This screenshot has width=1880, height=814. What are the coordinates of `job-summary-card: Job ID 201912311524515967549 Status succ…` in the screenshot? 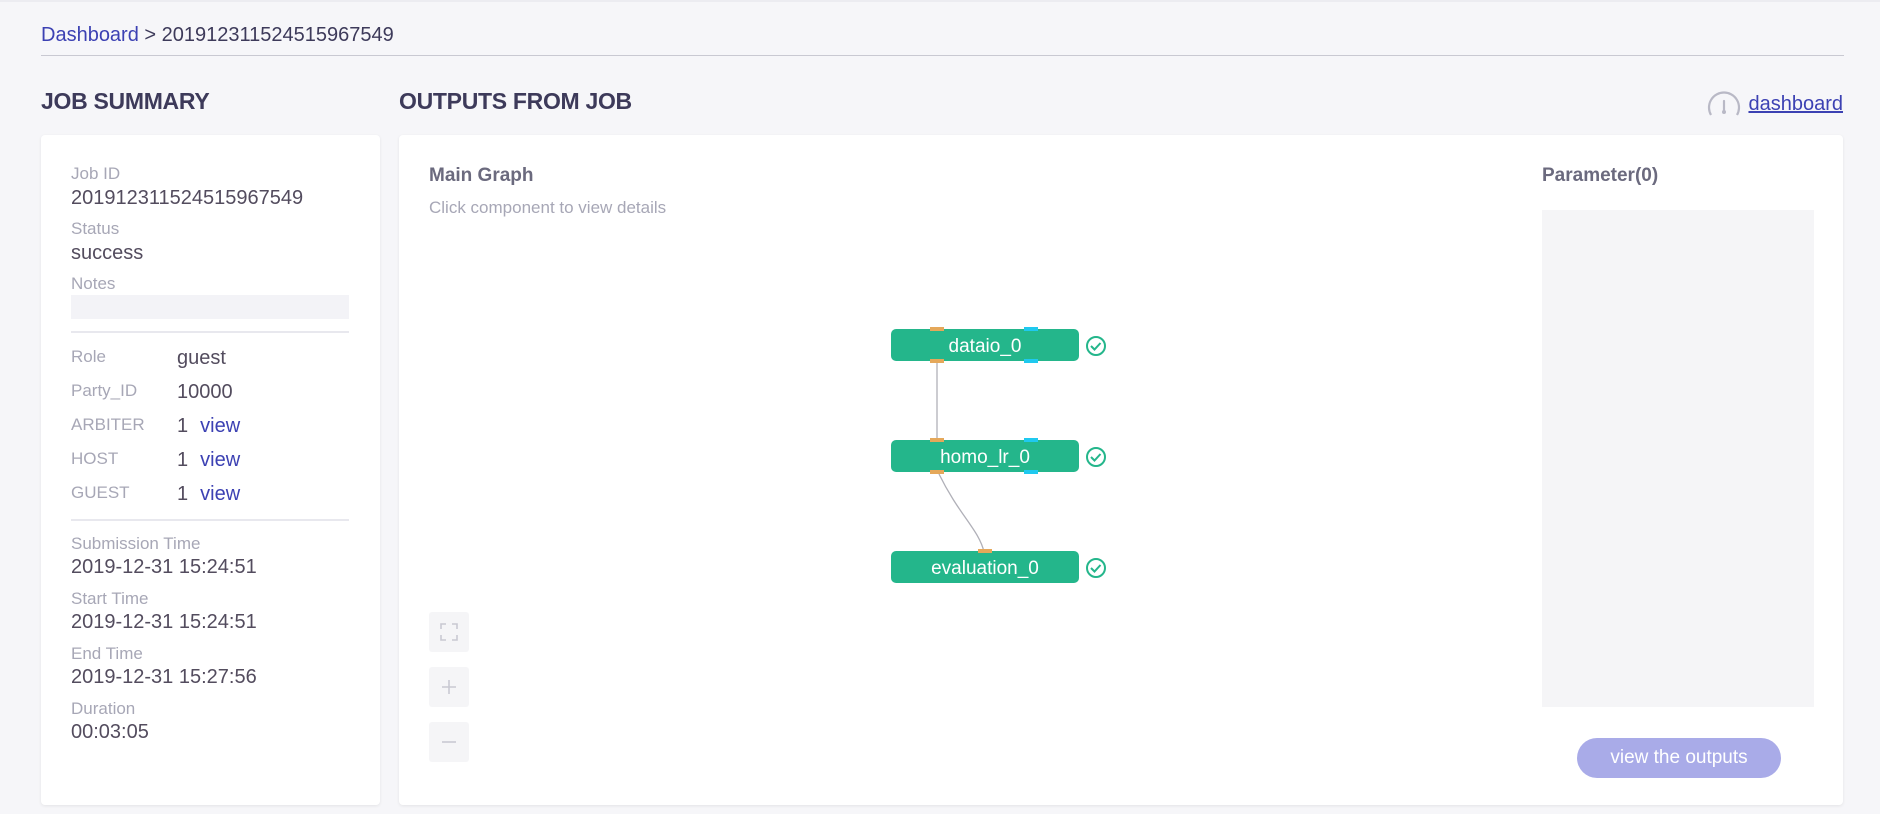 It's located at (210, 470).